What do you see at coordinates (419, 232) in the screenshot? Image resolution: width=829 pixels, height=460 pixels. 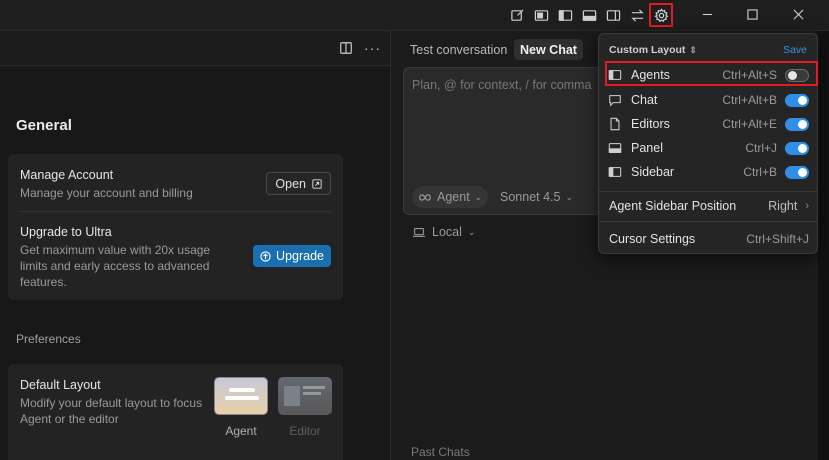 I see `laptop-icon` at bounding box center [419, 232].